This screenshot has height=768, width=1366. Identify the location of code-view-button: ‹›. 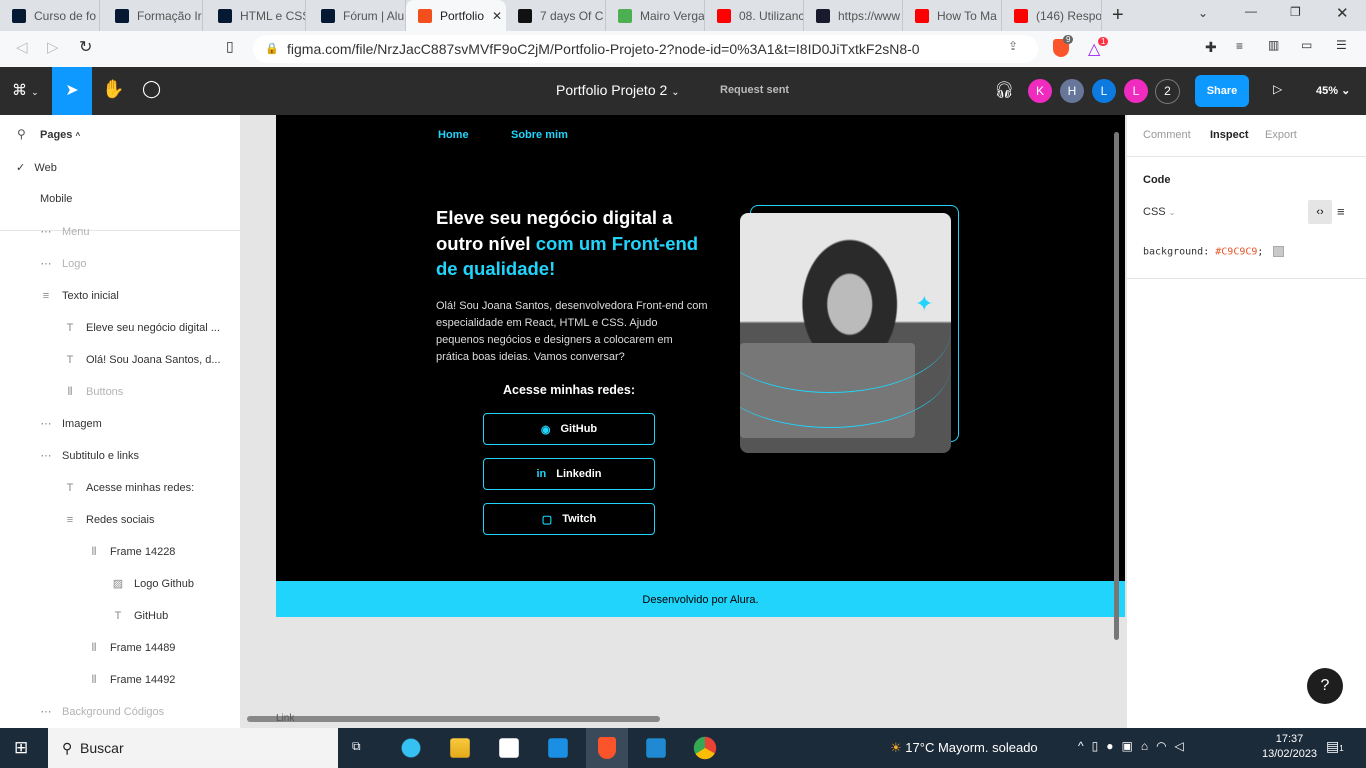
(1320, 212).